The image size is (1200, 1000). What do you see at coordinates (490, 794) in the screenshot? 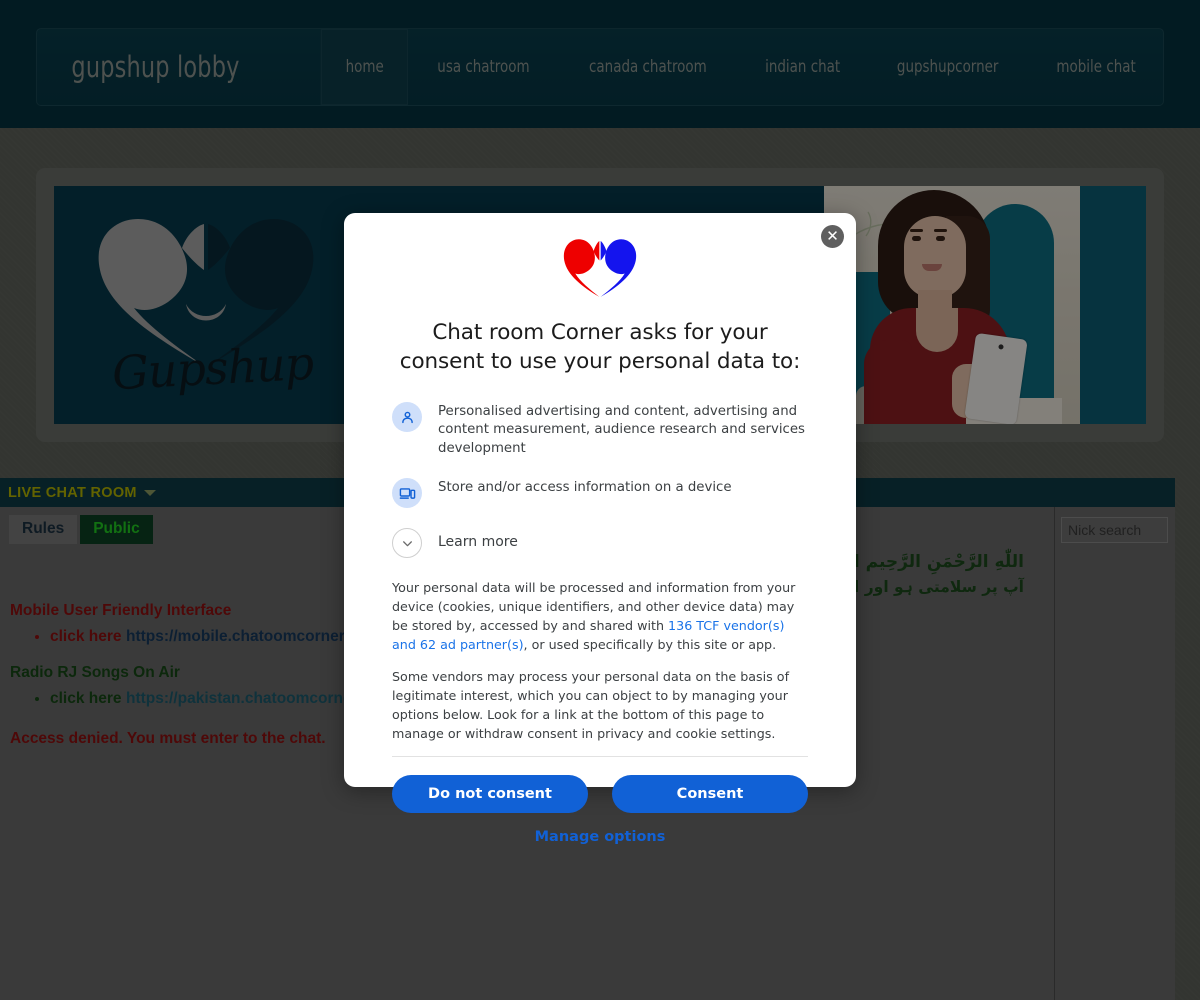
I see `do-not-consent-button: Do not consent` at bounding box center [490, 794].